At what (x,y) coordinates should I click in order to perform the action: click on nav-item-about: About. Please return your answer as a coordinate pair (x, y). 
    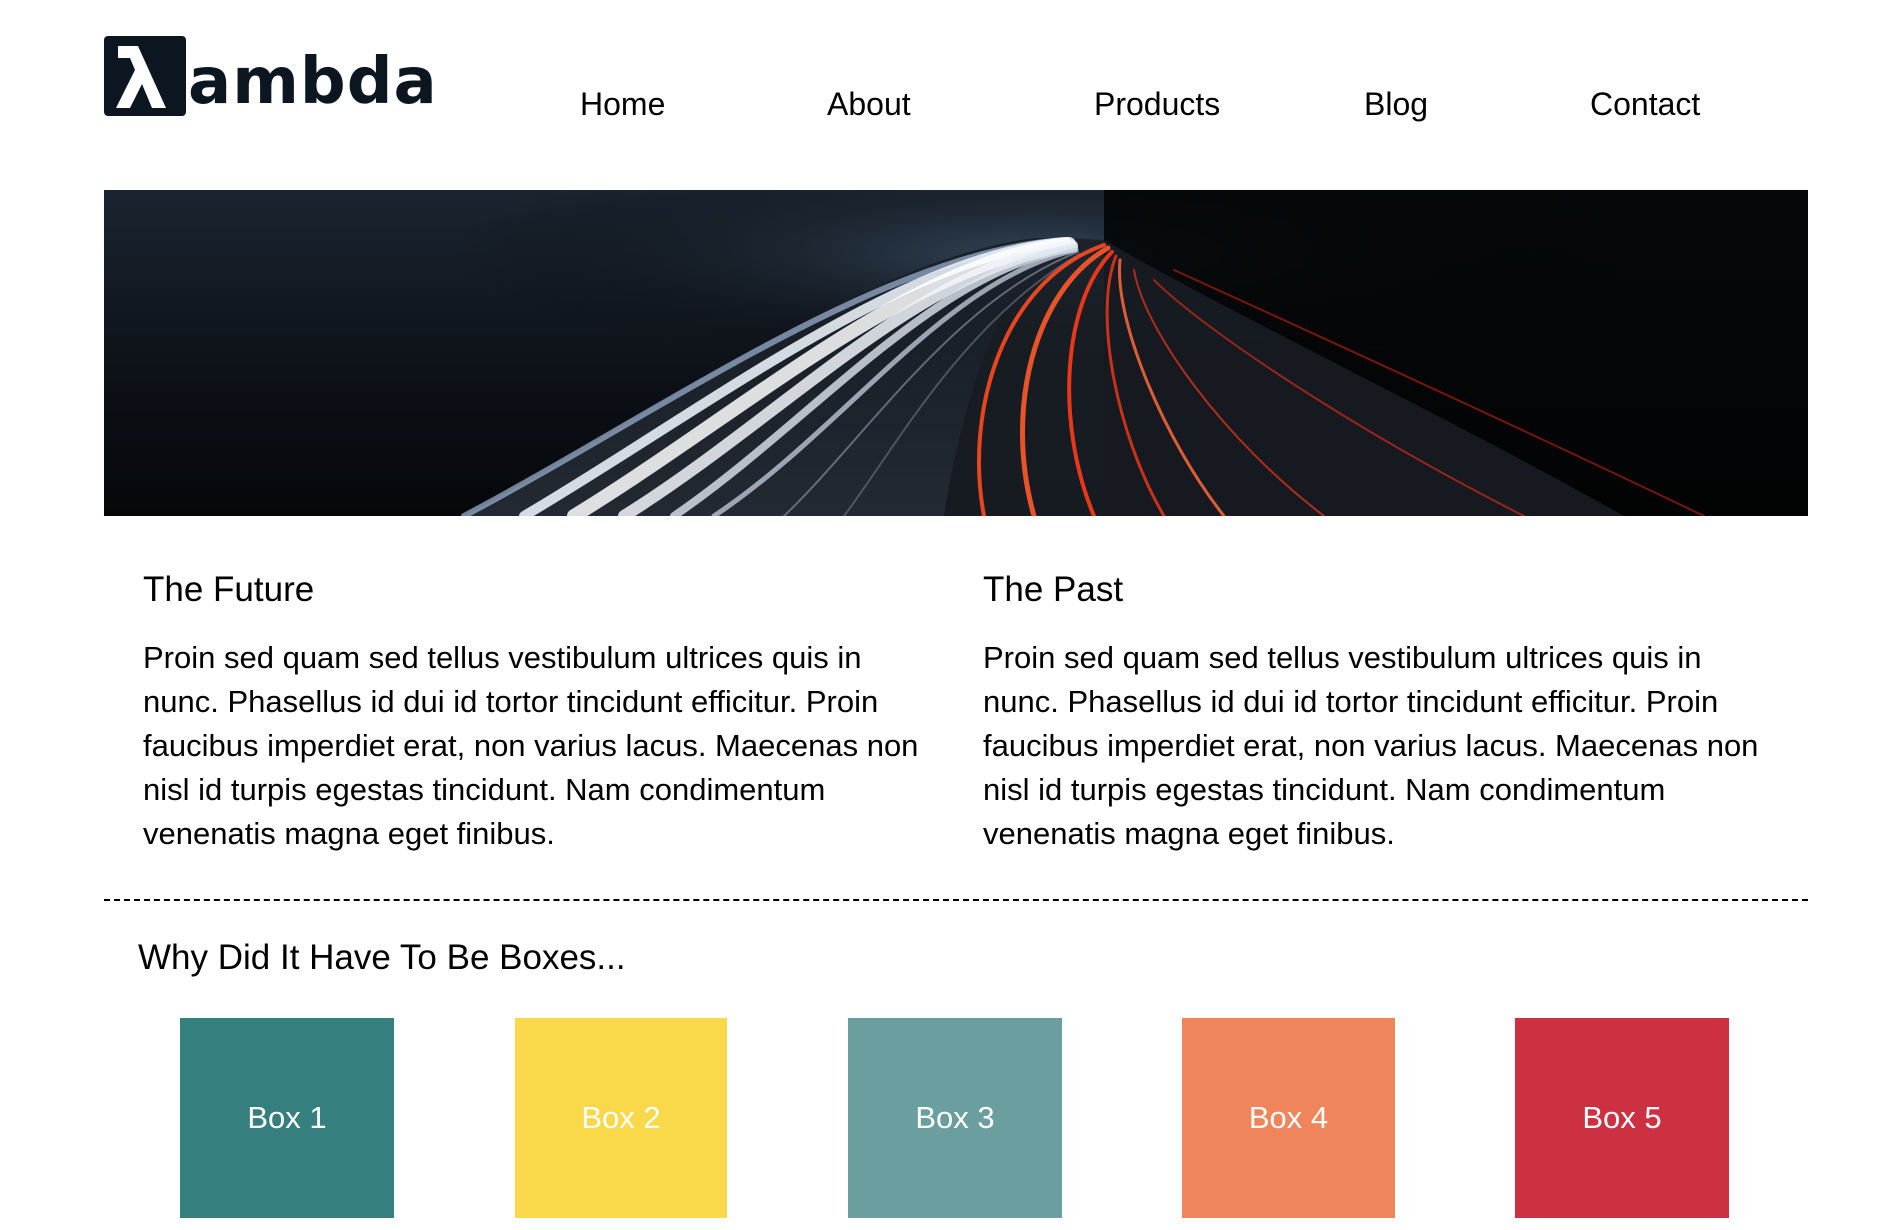
    Looking at the image, I should click on (869, 104).